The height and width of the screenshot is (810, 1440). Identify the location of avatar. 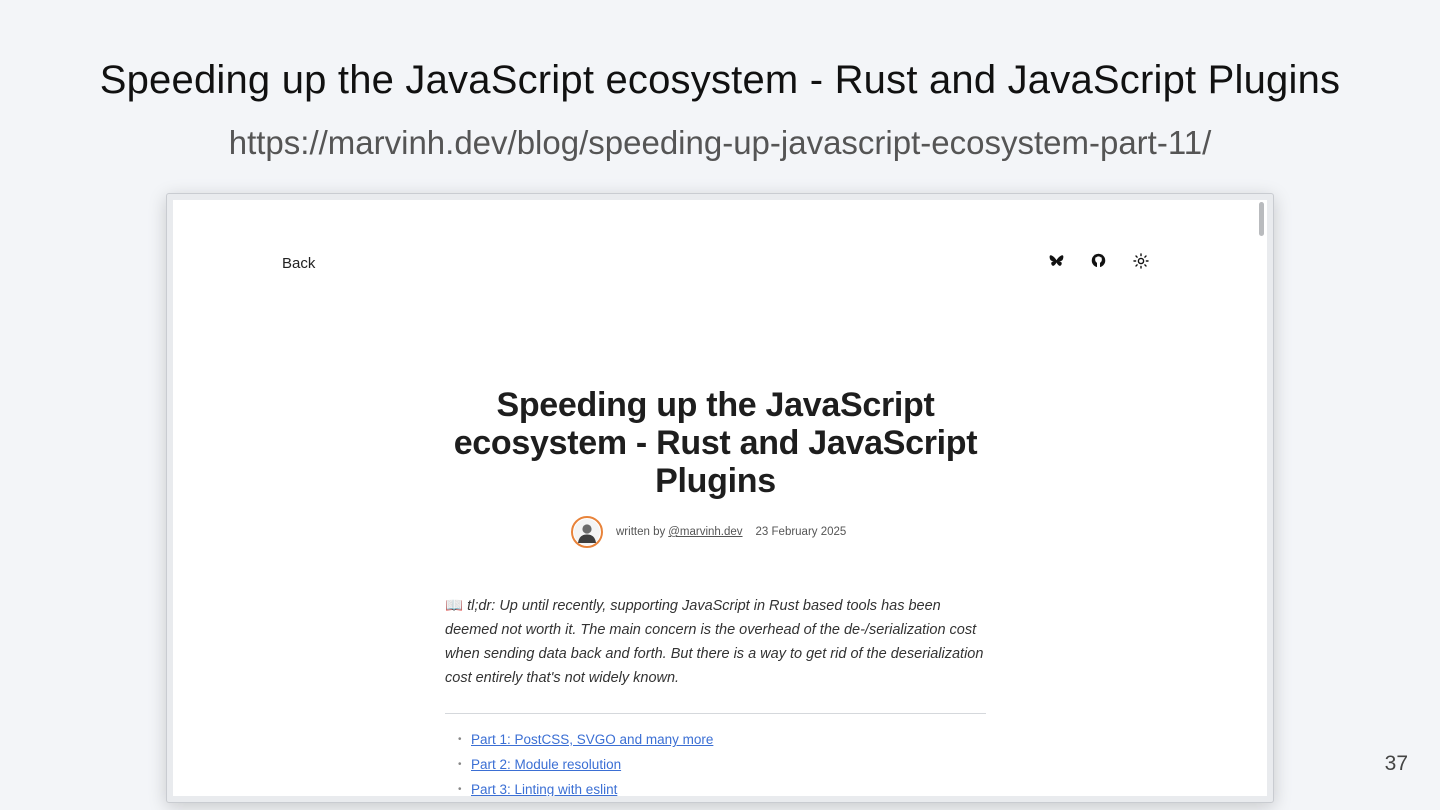
(587, 532).